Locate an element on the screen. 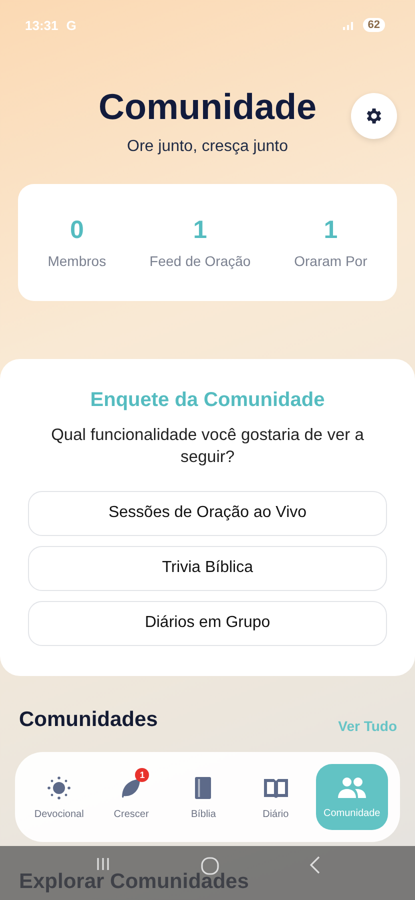  people-icon is located at coordinates (352, 788).